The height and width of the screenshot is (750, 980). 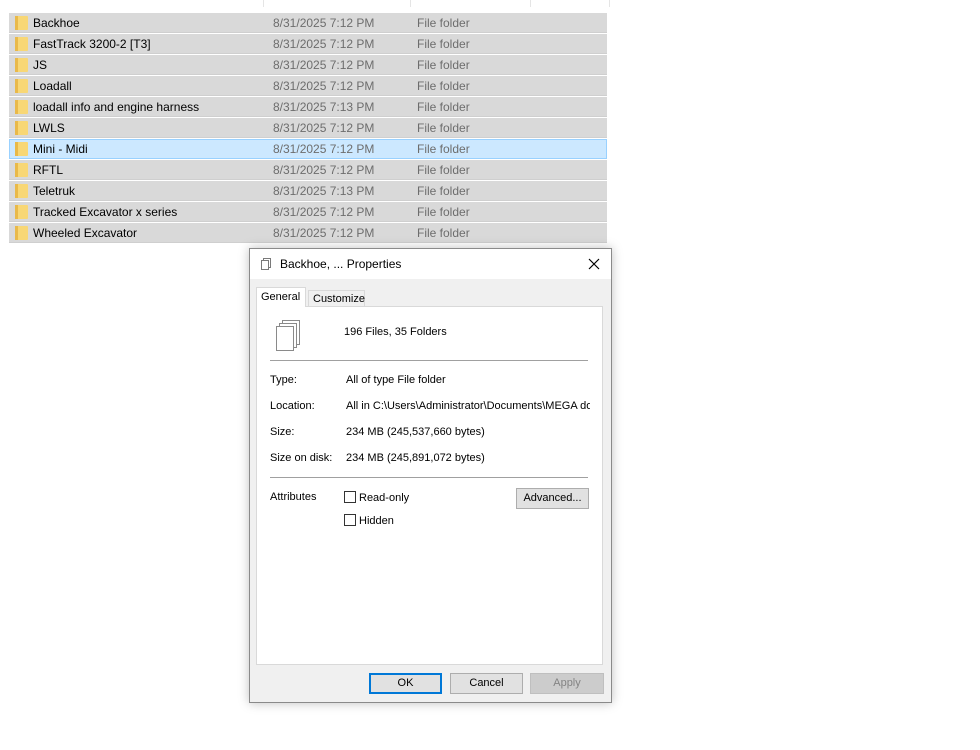 I want to click on file-name: FastTrack 3200-2 [T3], so click(x=92, y=44).